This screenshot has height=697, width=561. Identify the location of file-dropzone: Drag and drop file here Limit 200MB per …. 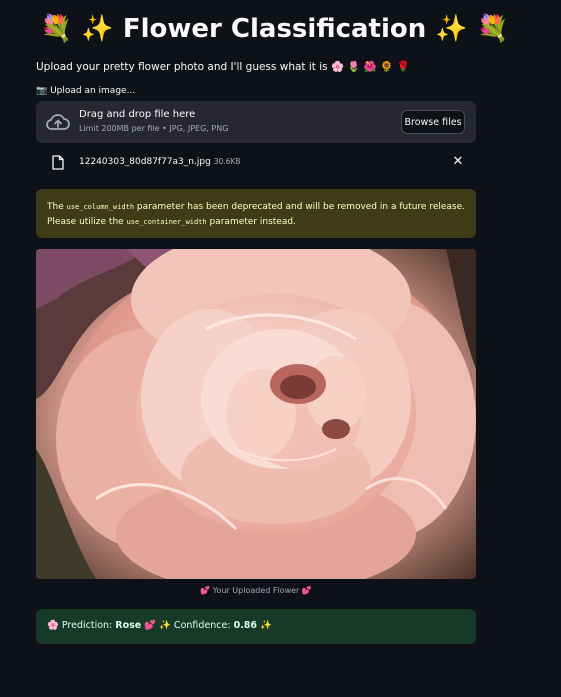
(256, 122).